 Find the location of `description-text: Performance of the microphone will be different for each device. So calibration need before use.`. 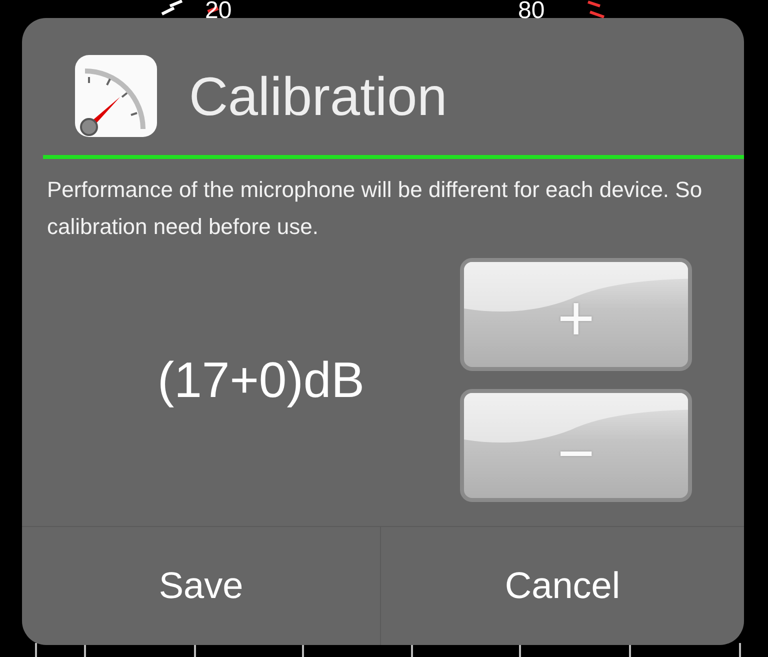

description-text: Performance of the microphone will be different for each device. So calibration need before use. is located at coordinates (375, 208).